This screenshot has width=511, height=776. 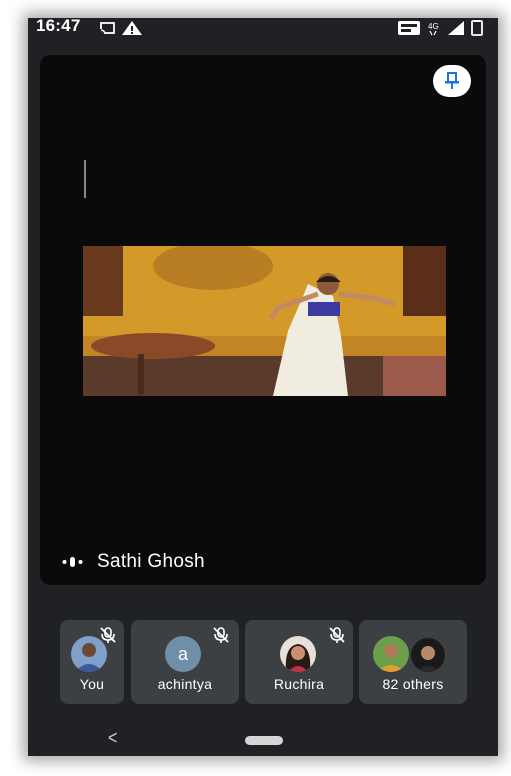 What do you see at coordinates (85, 179) in the screenshot?
I see `text-cursor` at bounding box center [85, 179].